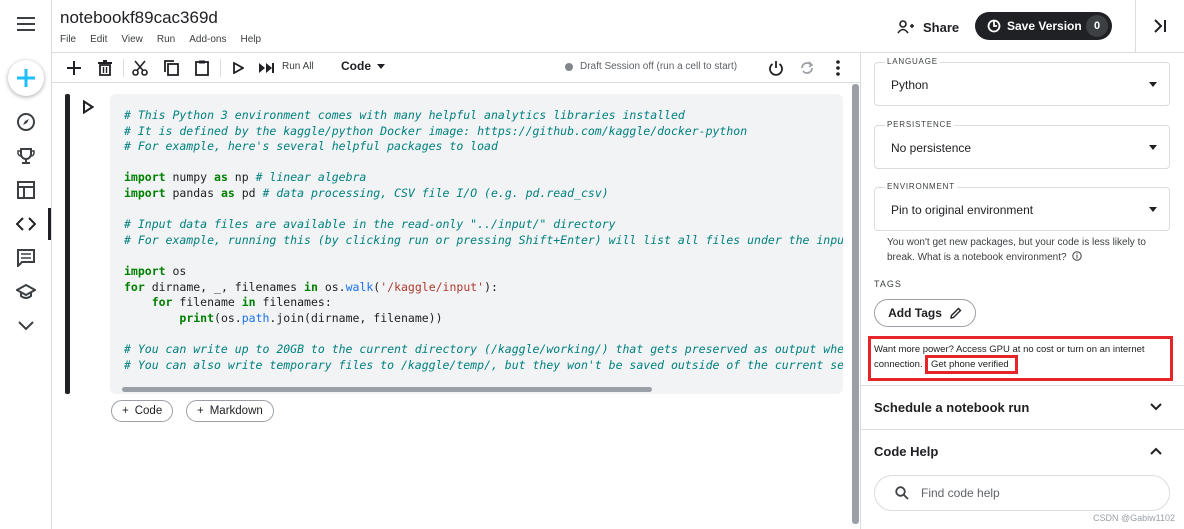  Describe the element at coordinates (311, 317) in the screenshot. I see `code-line: print(os.path.join(dirname, filename))` at that location.